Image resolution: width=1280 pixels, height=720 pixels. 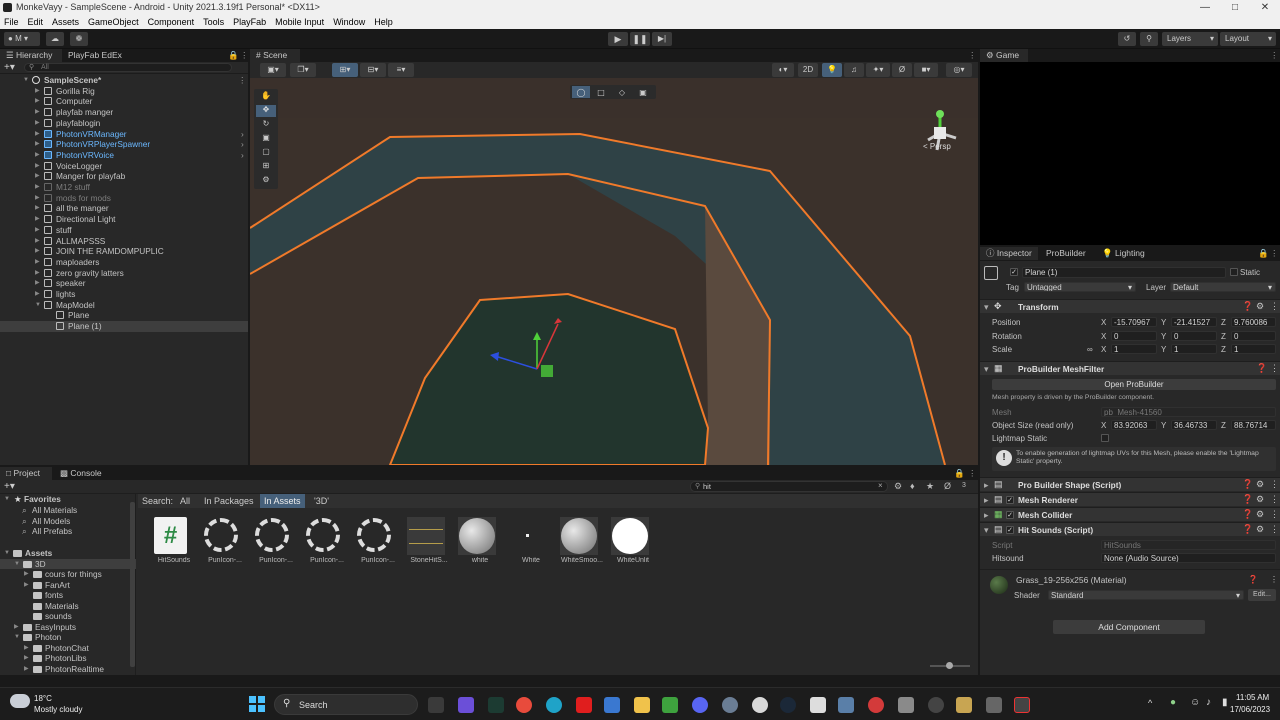 What do you see at coordinates (249, 22) in the screenshot?
I see `menu-playfab: PlayFab` at bounding box center [249, 22].